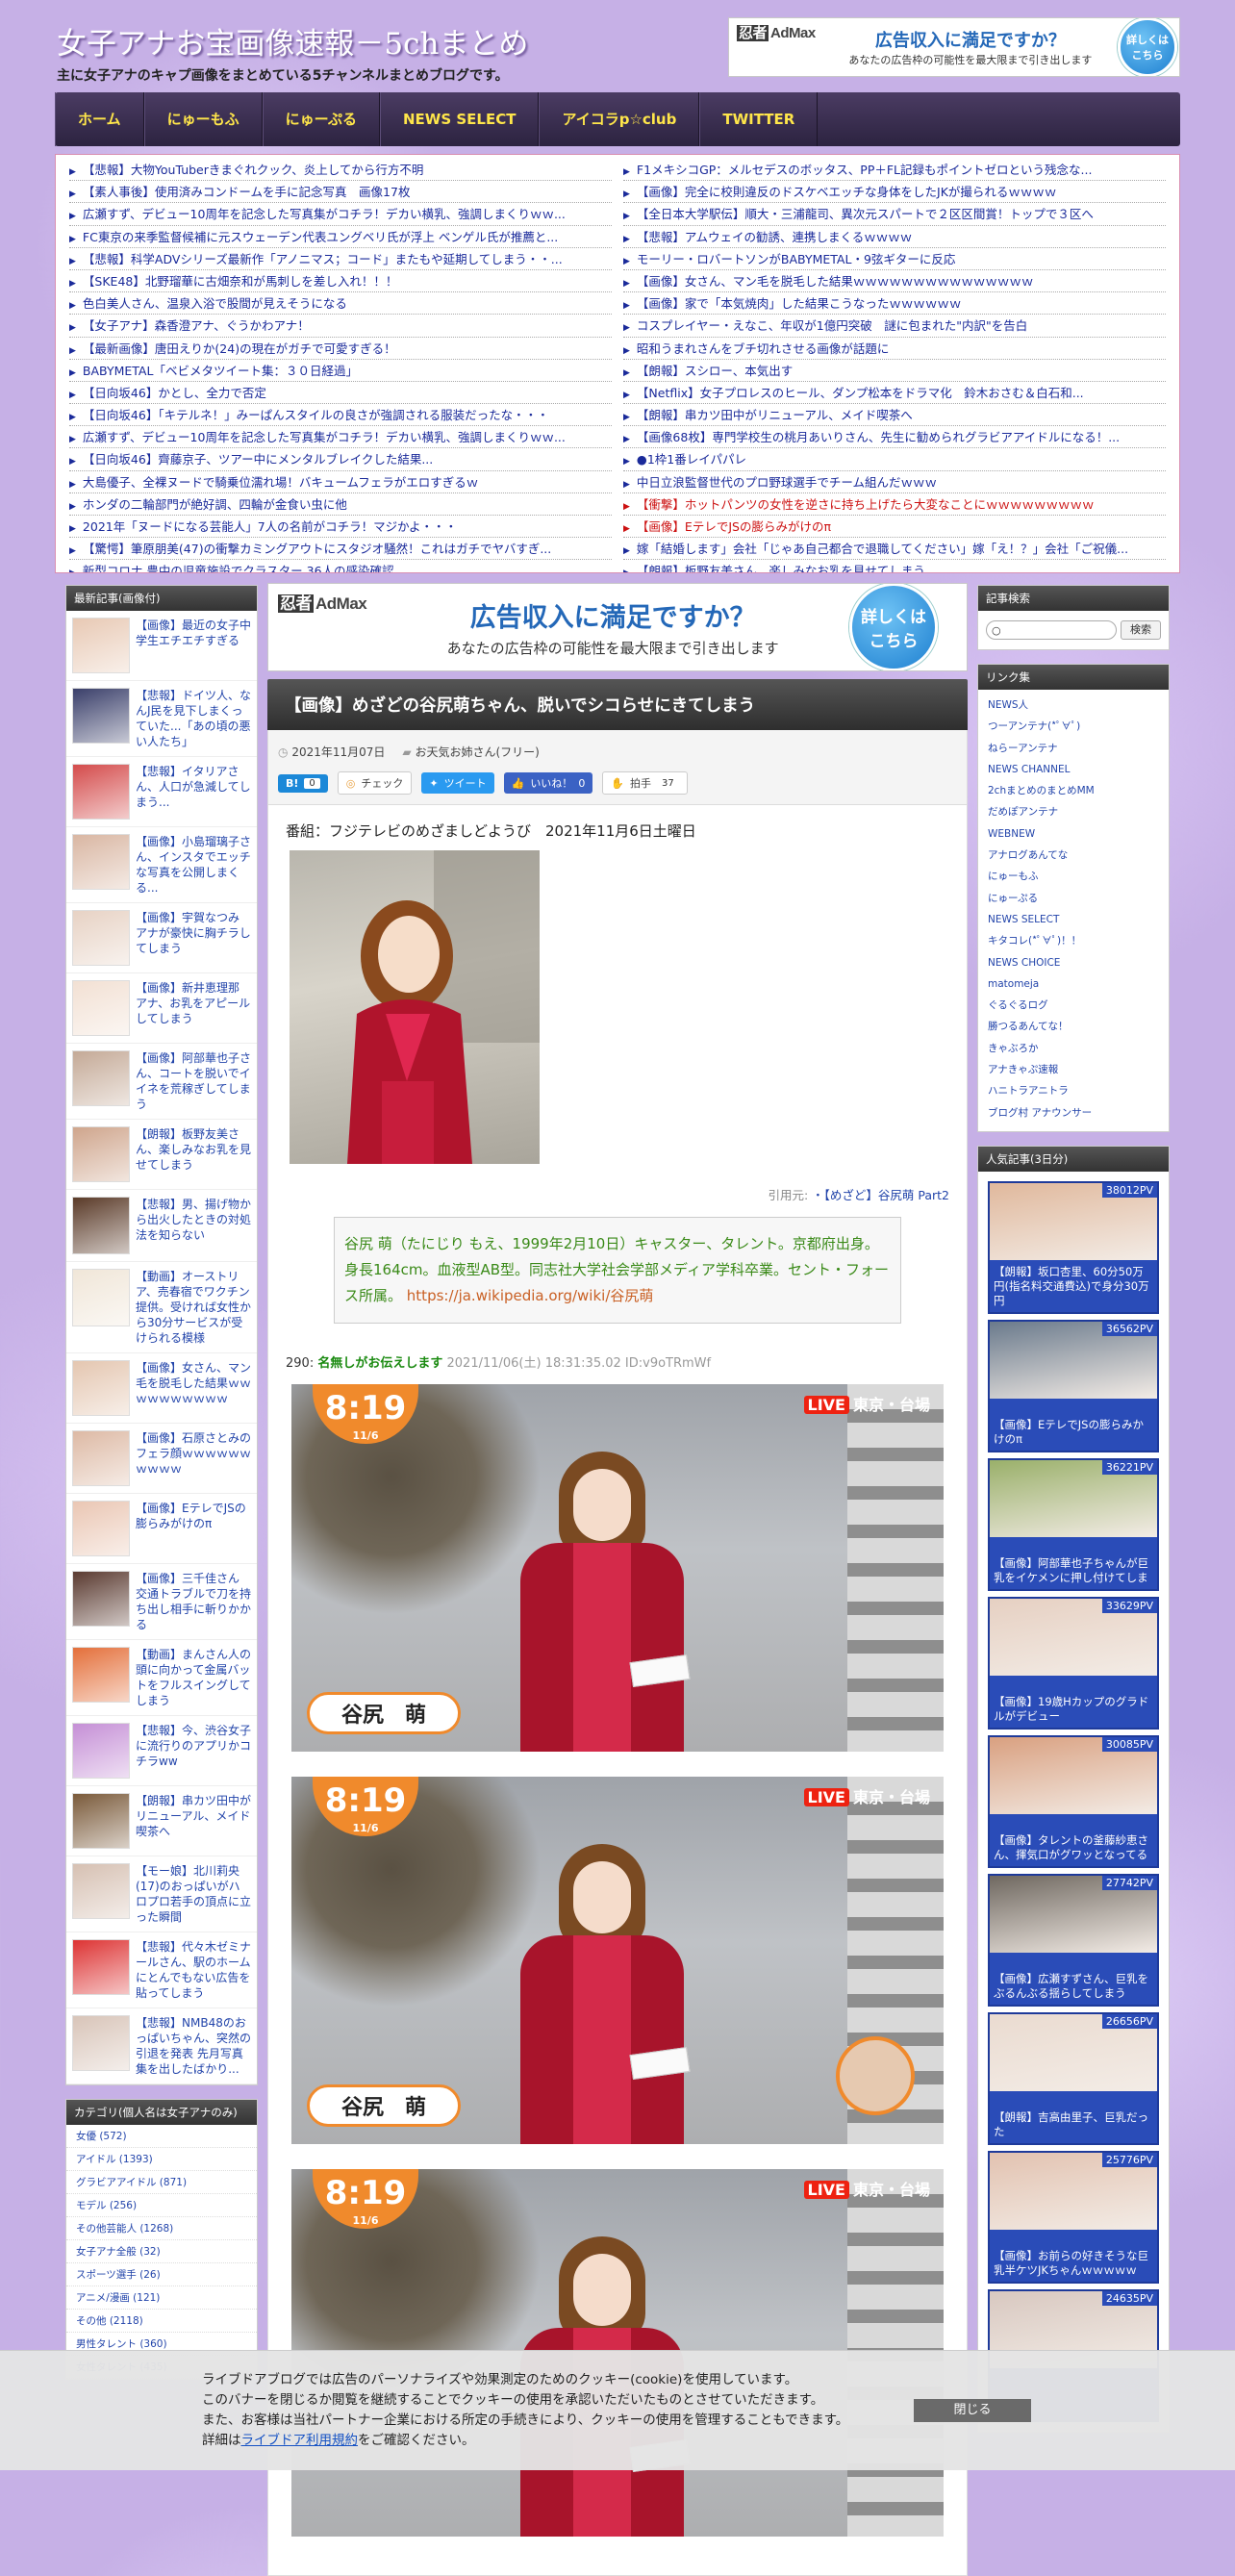  What do you see at coordinates (1073, 1801) in the screenshot?
I see `popular-article: 30085PV 【画像】タレントの釜藤紗恵さん、揮気口がグワッとなってる` at bounding box center [1073, 1801].